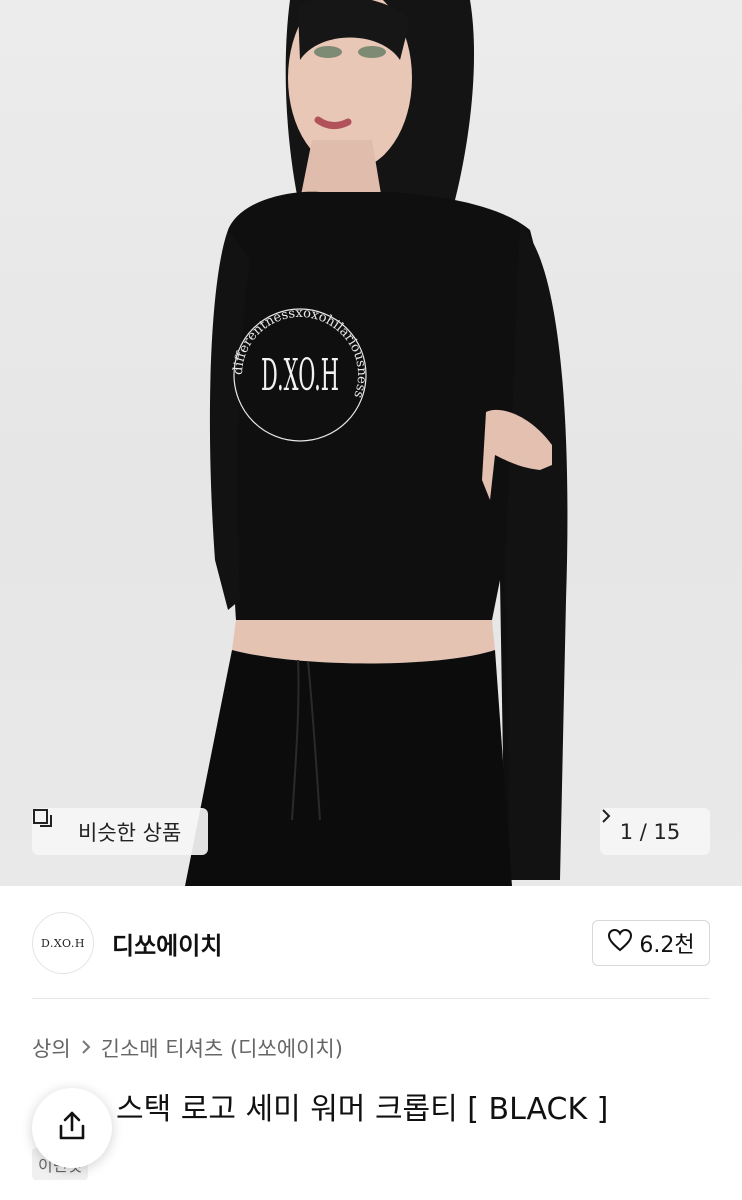 The image size is (742, 1200). I want to click on breadcrumb: 상의 긴소매 티셔츠 (디쏘에이치), so click(187, 1048).